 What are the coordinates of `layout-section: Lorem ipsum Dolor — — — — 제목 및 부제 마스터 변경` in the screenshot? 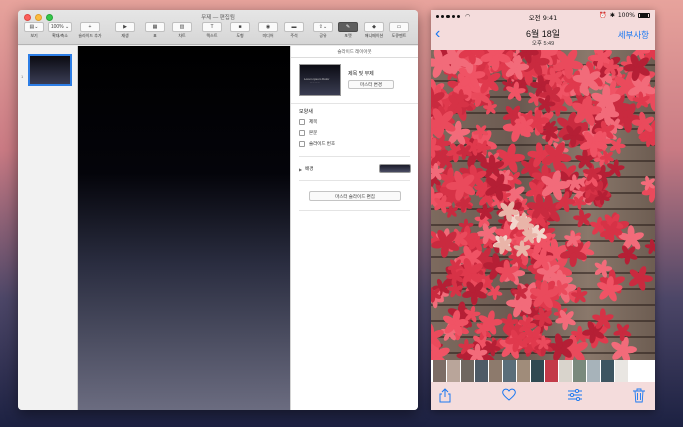 It's located at (354, 82).